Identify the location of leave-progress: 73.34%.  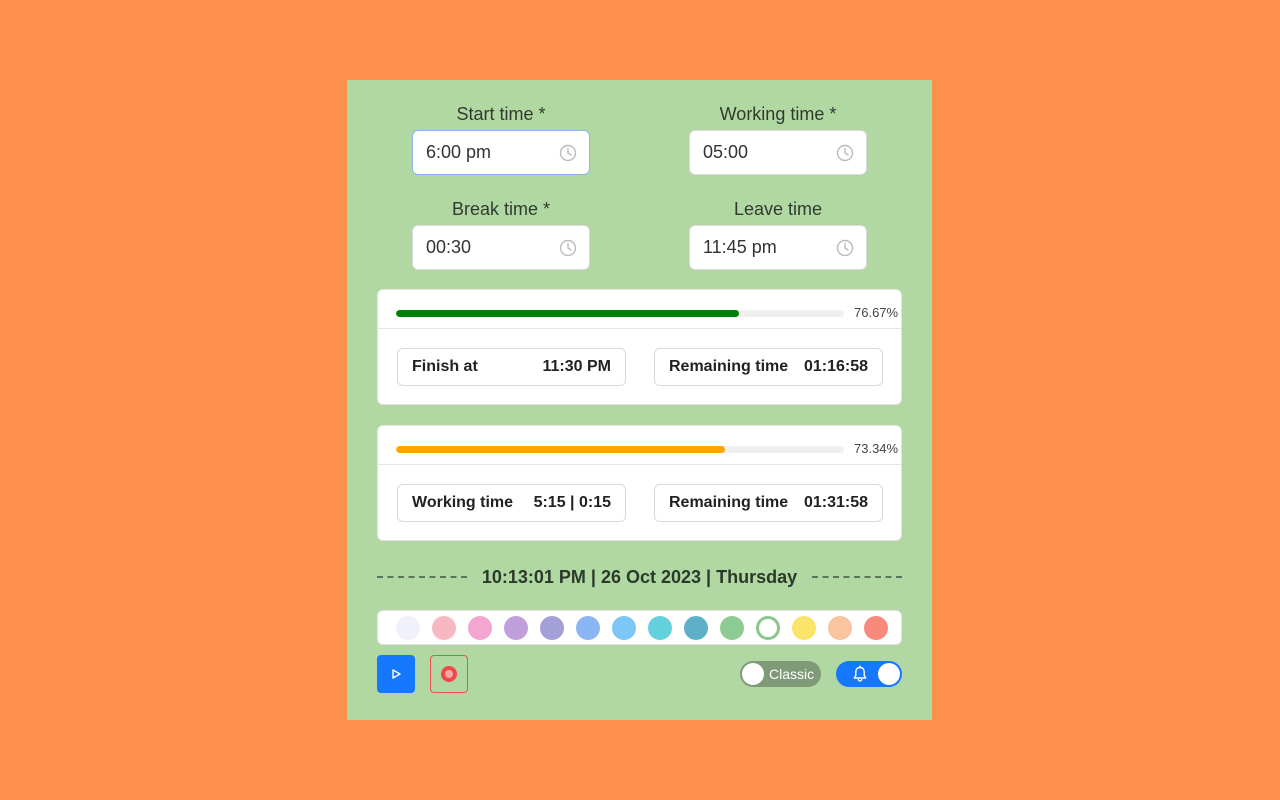
(648, 449).